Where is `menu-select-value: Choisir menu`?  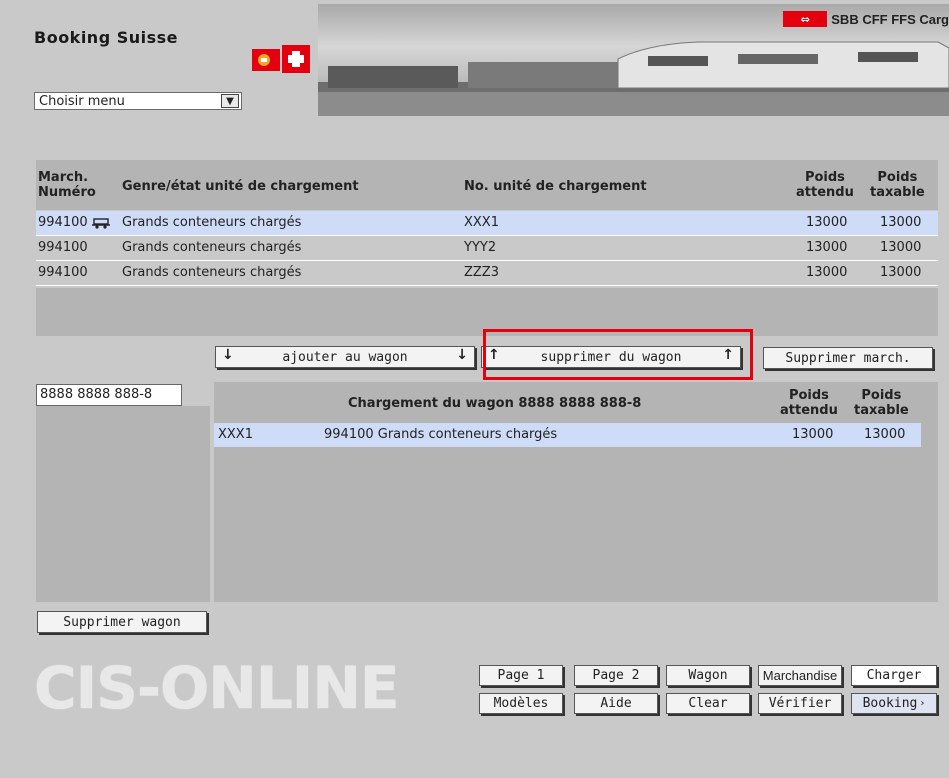 menu-select-value: Choisir menu is located at coordinates (82, 101).